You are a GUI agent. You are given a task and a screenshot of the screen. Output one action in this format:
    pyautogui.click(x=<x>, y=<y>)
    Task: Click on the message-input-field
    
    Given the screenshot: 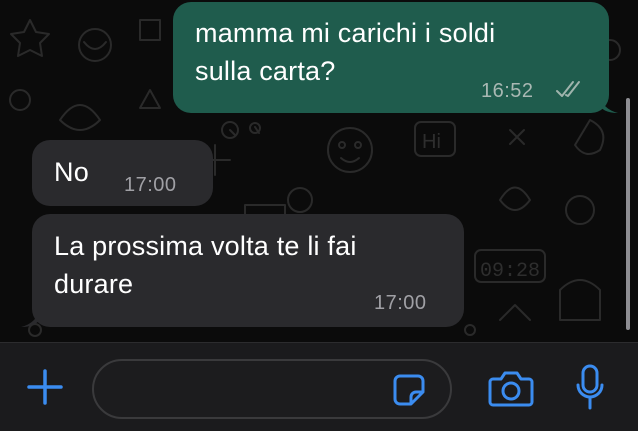 What is the action you would take?
    pyautogui.click(x=272, y=389)
    